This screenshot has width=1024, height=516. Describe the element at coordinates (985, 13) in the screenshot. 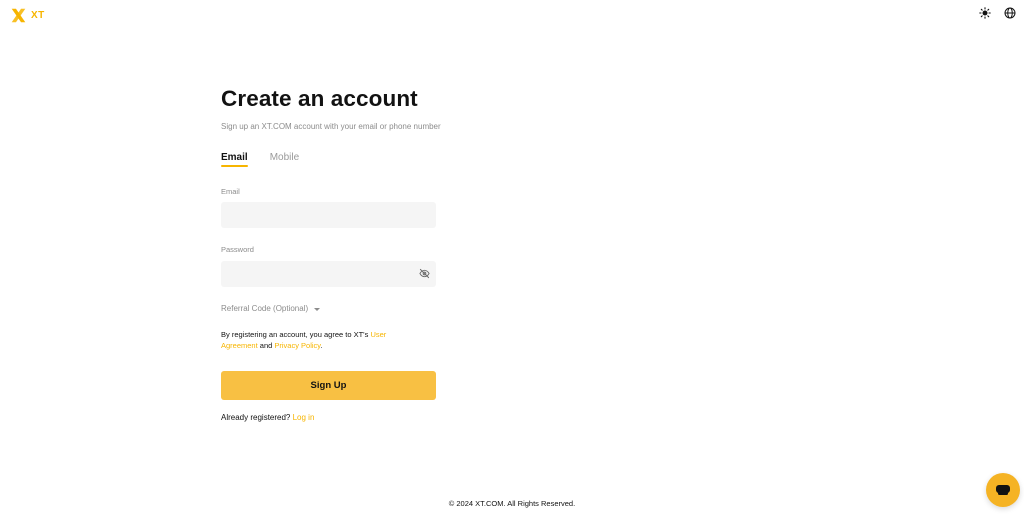

I see `theme-toggle-sun-icon` at that location.